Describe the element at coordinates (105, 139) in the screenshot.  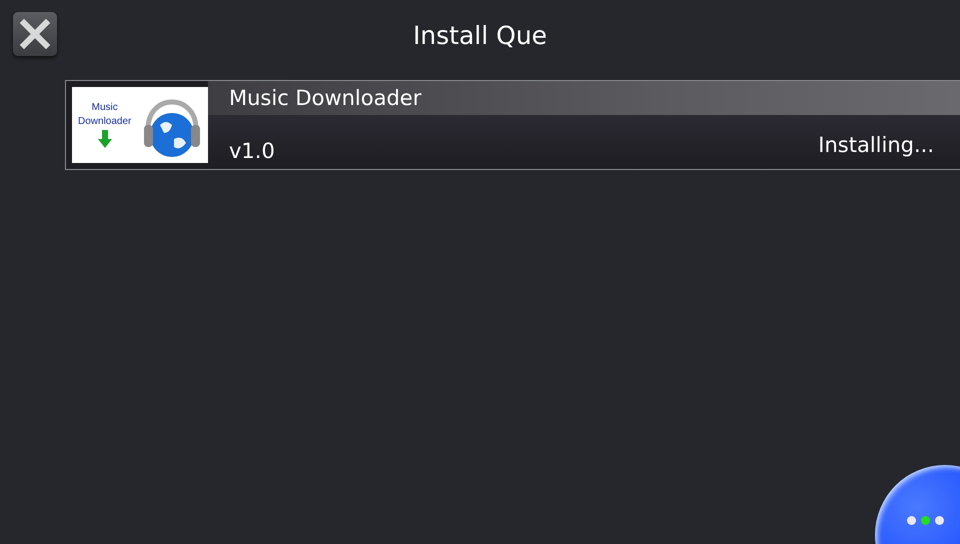
I see `down-arrow-icon` at that location.